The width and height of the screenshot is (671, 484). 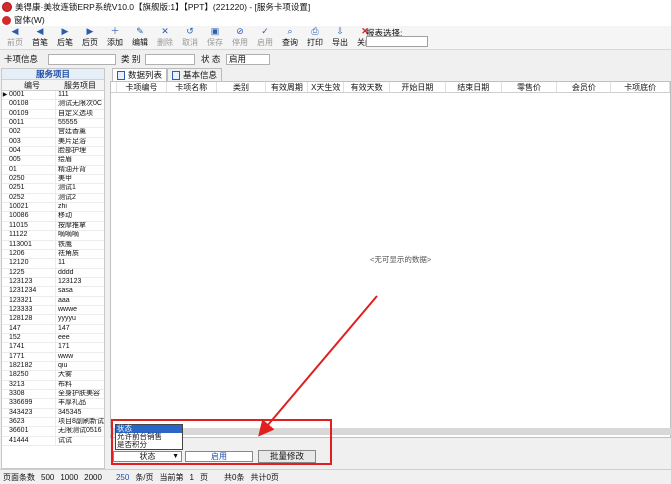 What do you see at coordinates (47, 477) in the screenshot?
I see `page-size-500: 500` at bounding box center [47, 477].